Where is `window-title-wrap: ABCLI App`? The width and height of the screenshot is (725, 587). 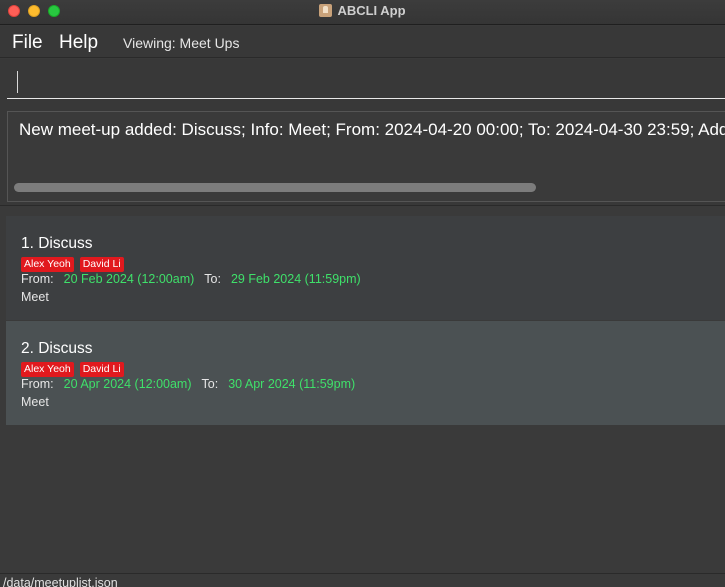
window-title-wrap: ABCLI App is located at coordinates (362, 10).